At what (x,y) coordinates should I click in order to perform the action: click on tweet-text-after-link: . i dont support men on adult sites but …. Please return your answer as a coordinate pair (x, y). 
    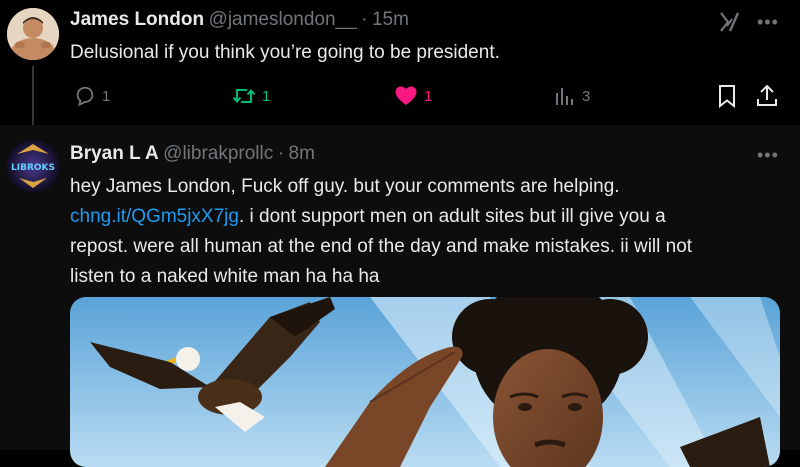
    Looking at the image, I should click on (452, 216).